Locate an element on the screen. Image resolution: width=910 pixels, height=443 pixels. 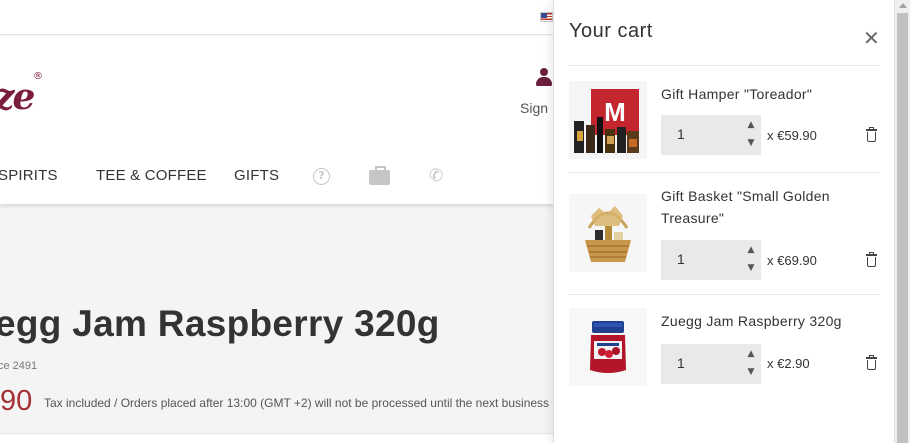
flag-canton is located at coordinates (544, 15).